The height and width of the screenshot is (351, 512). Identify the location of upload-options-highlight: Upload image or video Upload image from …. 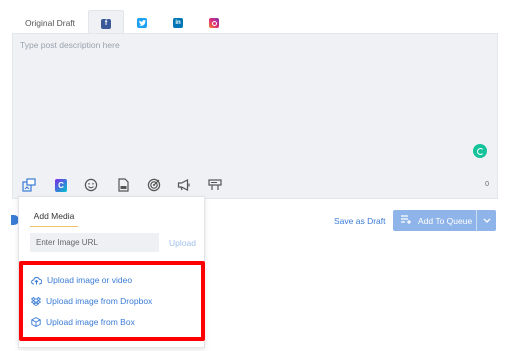
(112, 301).